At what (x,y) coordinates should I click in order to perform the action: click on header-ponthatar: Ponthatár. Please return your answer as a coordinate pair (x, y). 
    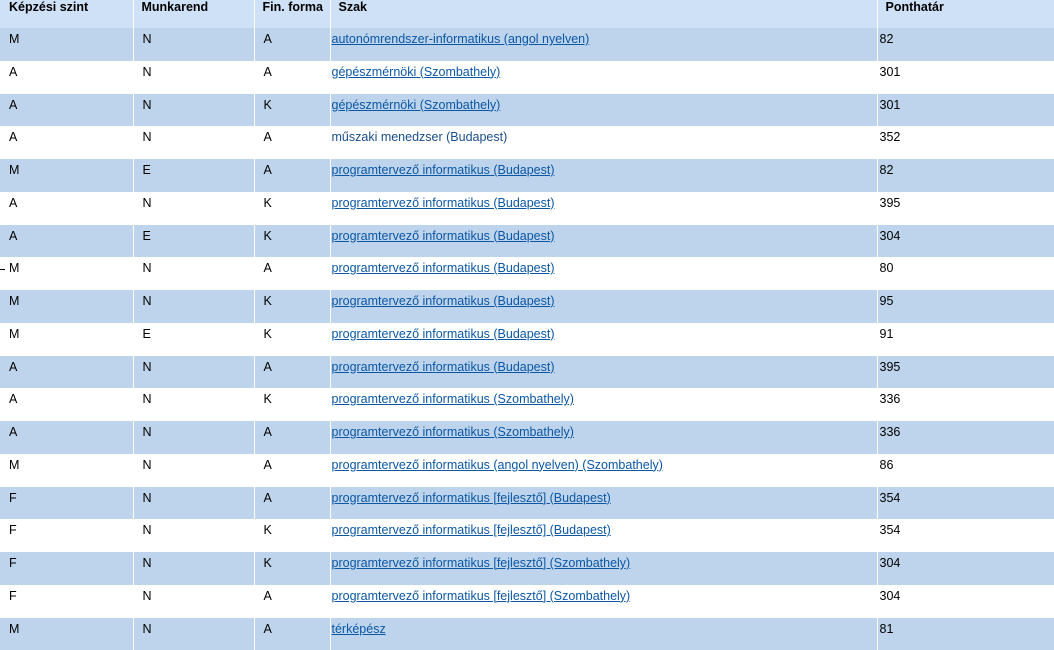
    Looking at the image, I should click on (965, 14).